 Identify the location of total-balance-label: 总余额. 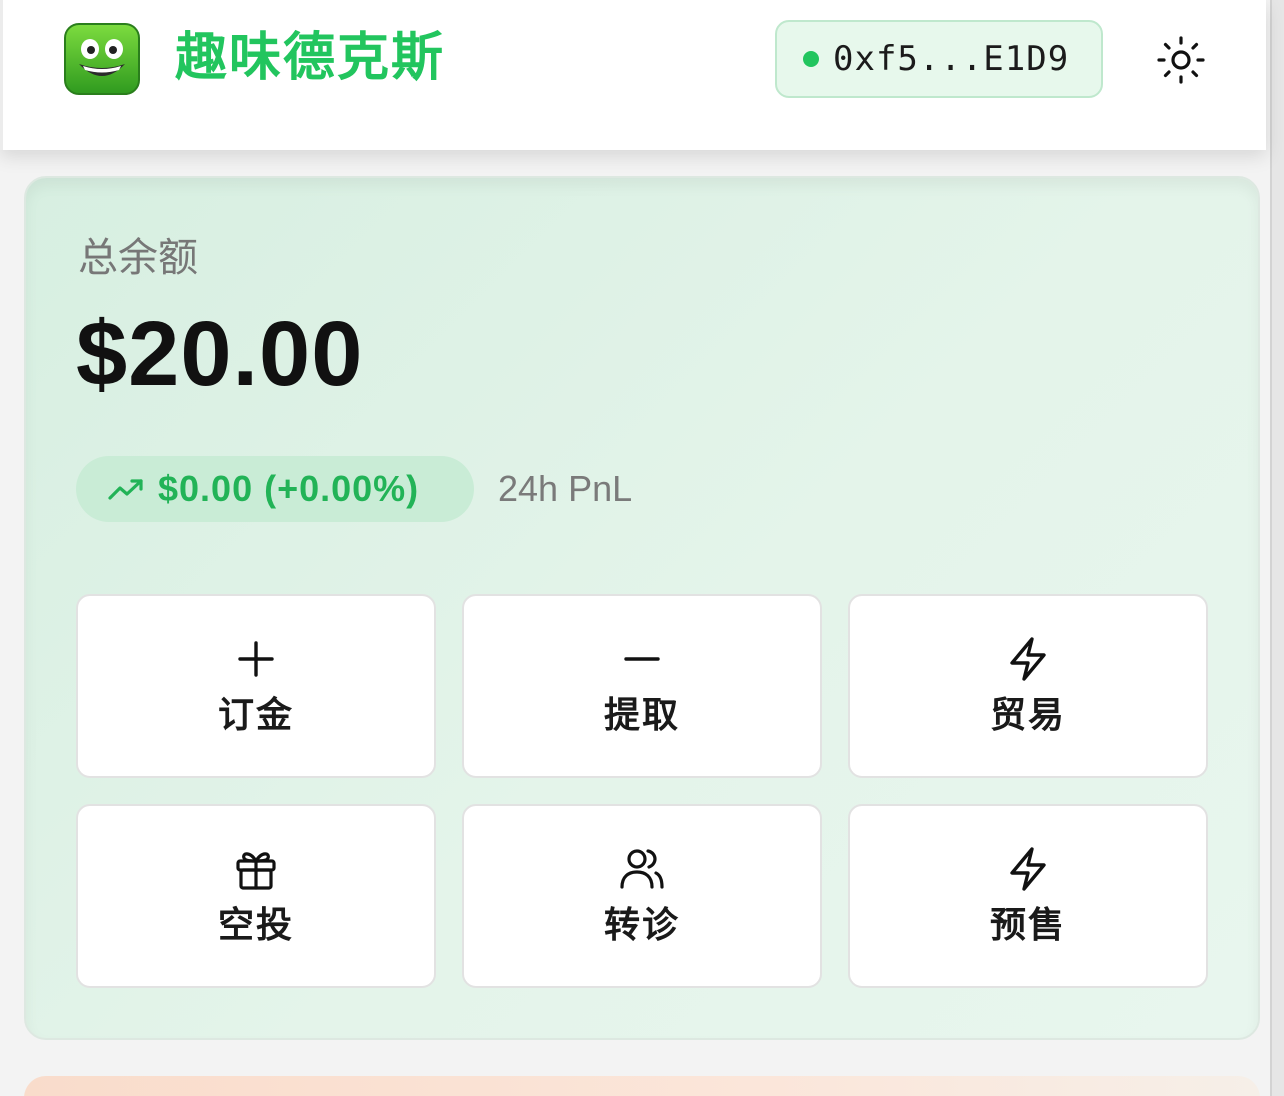
(138, 258).